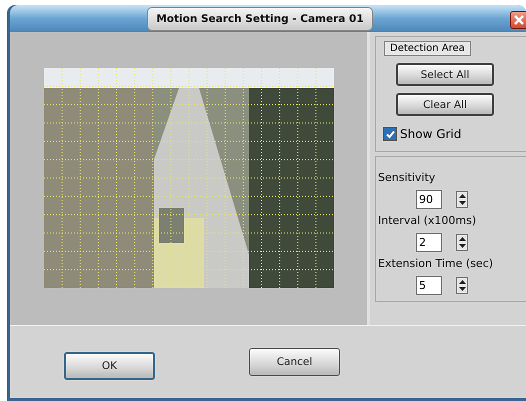  What do you see at coordinates (109, 366) in the screenshot?
I see `ok-button: OK` at bounding box center [109, 366].